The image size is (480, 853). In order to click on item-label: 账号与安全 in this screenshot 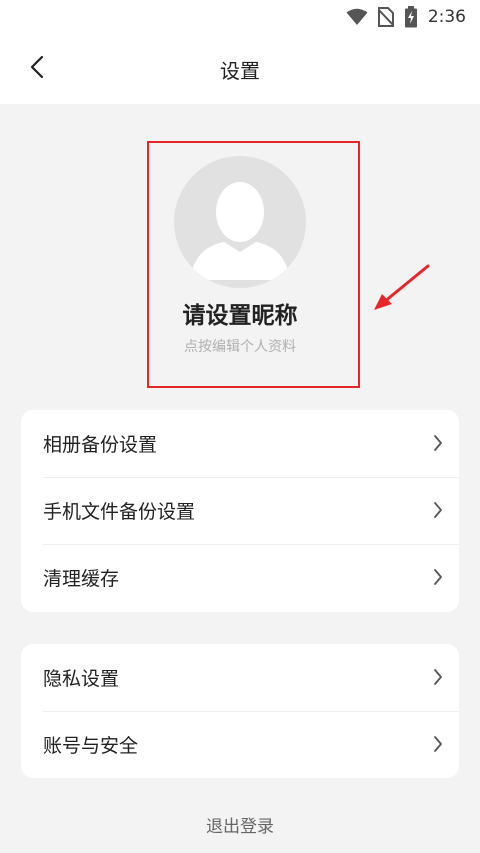, I will do `click(91, 746)`.